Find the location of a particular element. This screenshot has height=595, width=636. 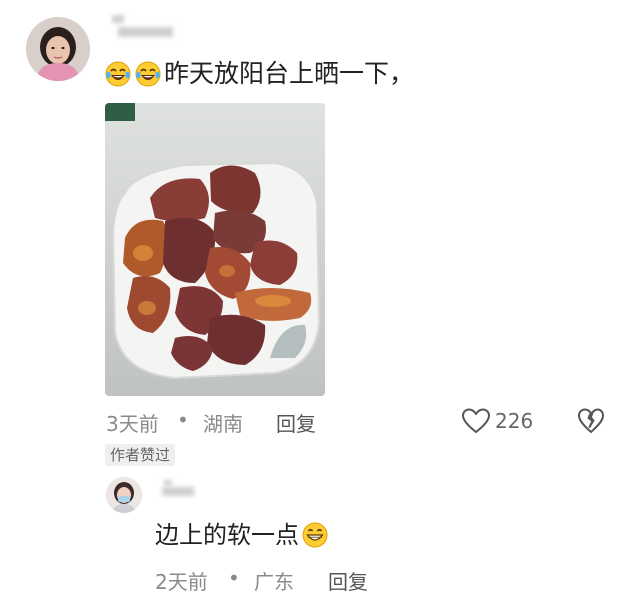

avatar-portrait is located at coordinates (58, 49).